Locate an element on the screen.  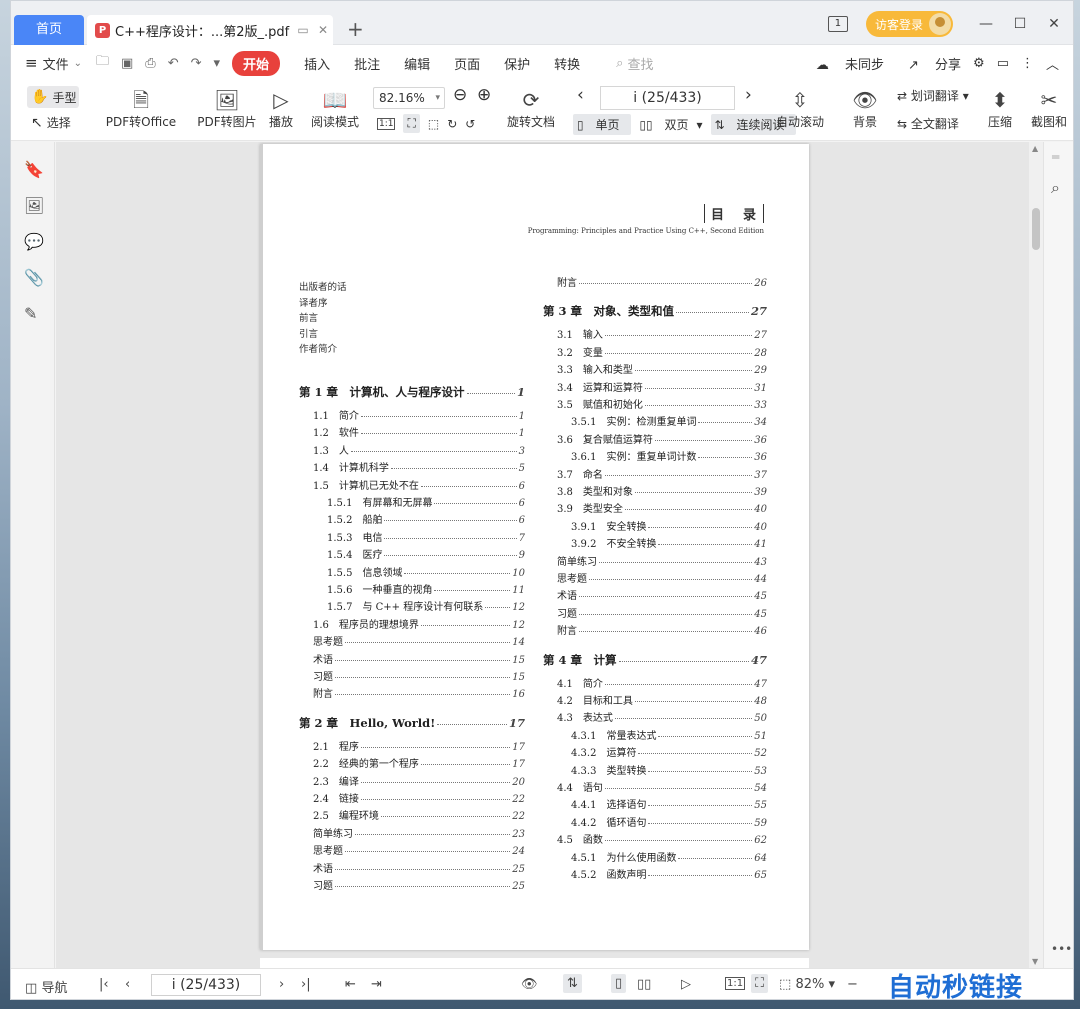
minimize-icon: — is located at coordinates (986, 24).